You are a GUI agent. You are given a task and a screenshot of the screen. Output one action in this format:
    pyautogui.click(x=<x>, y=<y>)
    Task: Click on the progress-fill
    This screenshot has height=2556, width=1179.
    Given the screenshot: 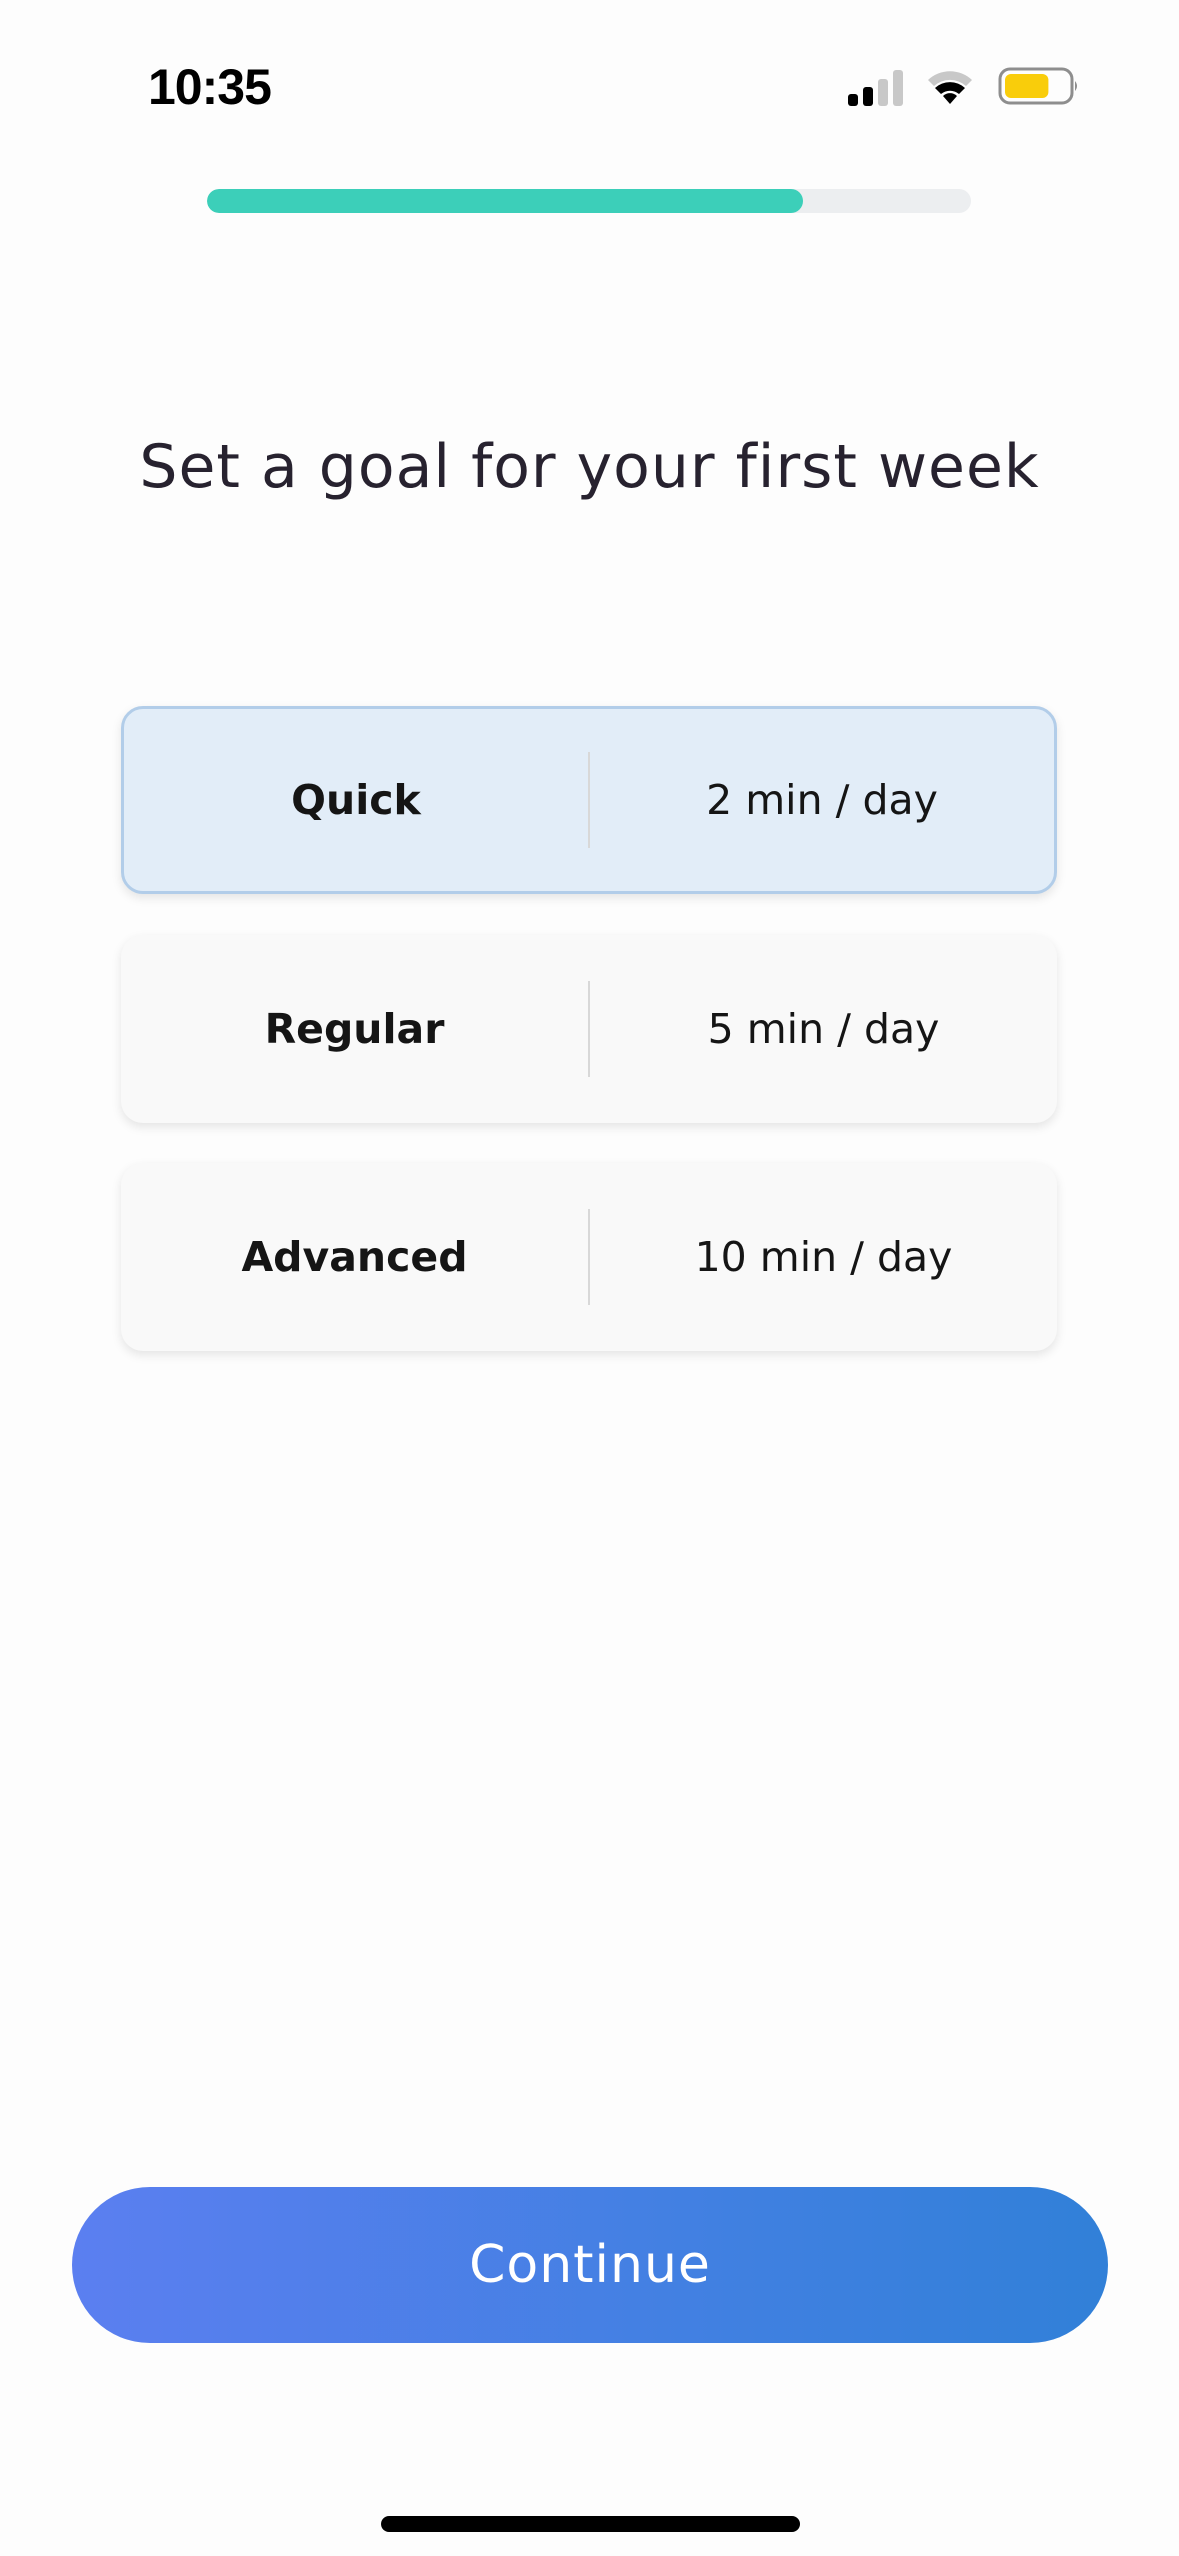 What is the action you would take?
    pyautogui.click(x=505, y=201)
    